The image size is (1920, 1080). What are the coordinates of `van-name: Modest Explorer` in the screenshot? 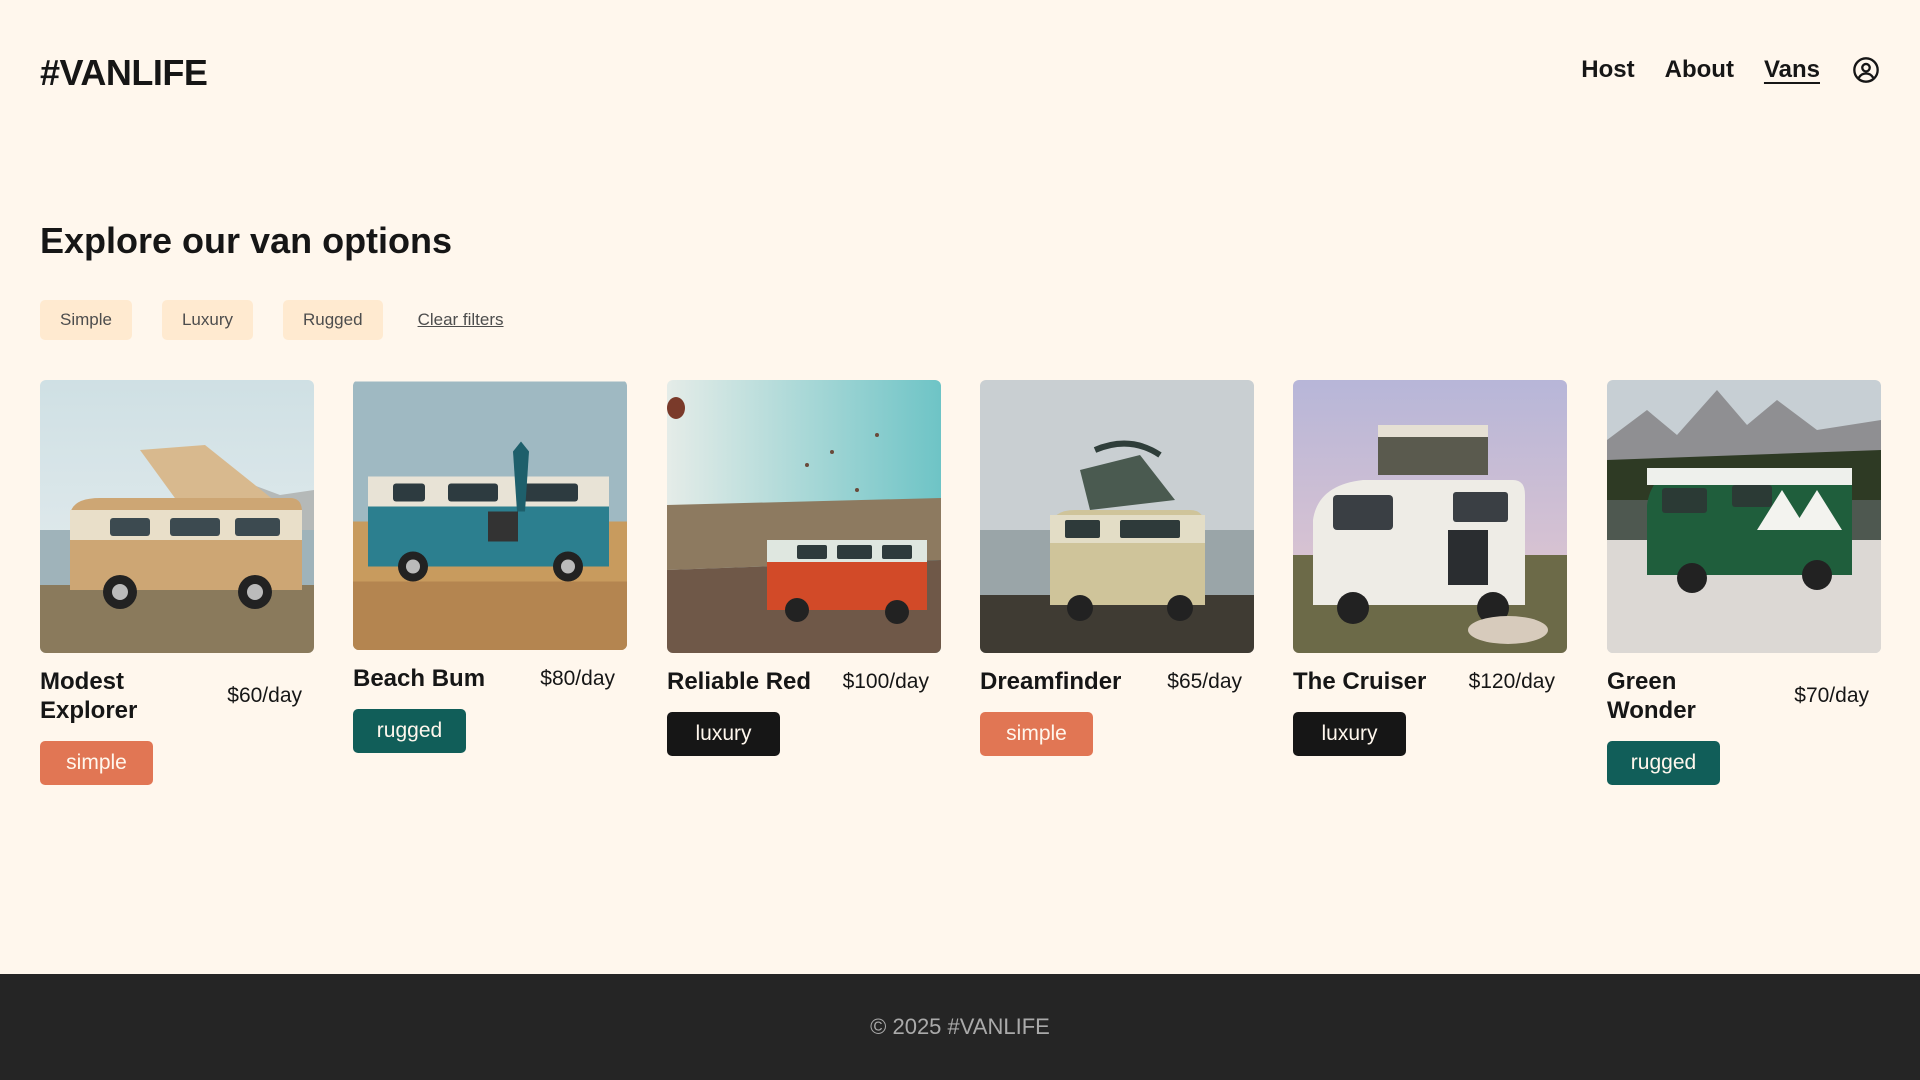 It's located at (89, 696).